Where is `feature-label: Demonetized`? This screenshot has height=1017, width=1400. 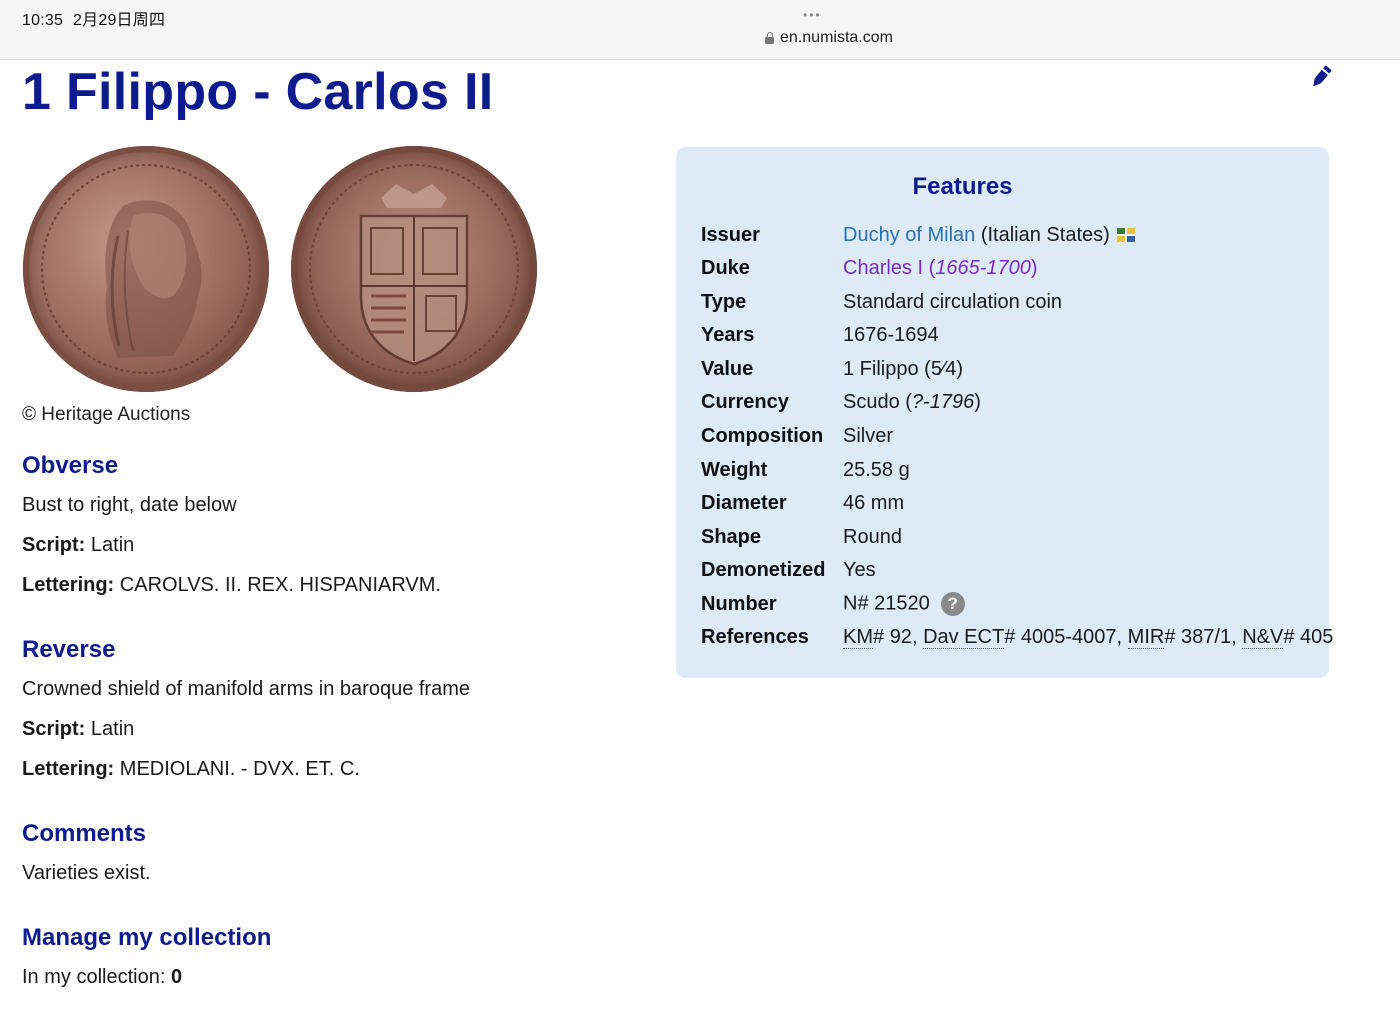
feature-label: Demonetized is located at coordinates (763, 569).